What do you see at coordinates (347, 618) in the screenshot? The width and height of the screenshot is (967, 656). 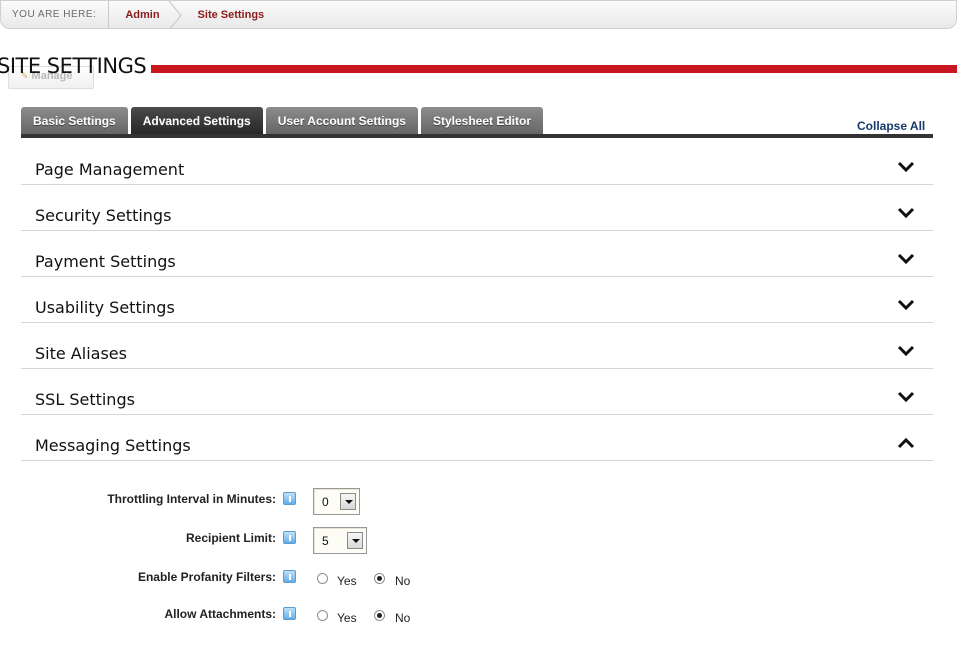 I see `attachments-yes-label: Yes` at bounding box center [347, 618].